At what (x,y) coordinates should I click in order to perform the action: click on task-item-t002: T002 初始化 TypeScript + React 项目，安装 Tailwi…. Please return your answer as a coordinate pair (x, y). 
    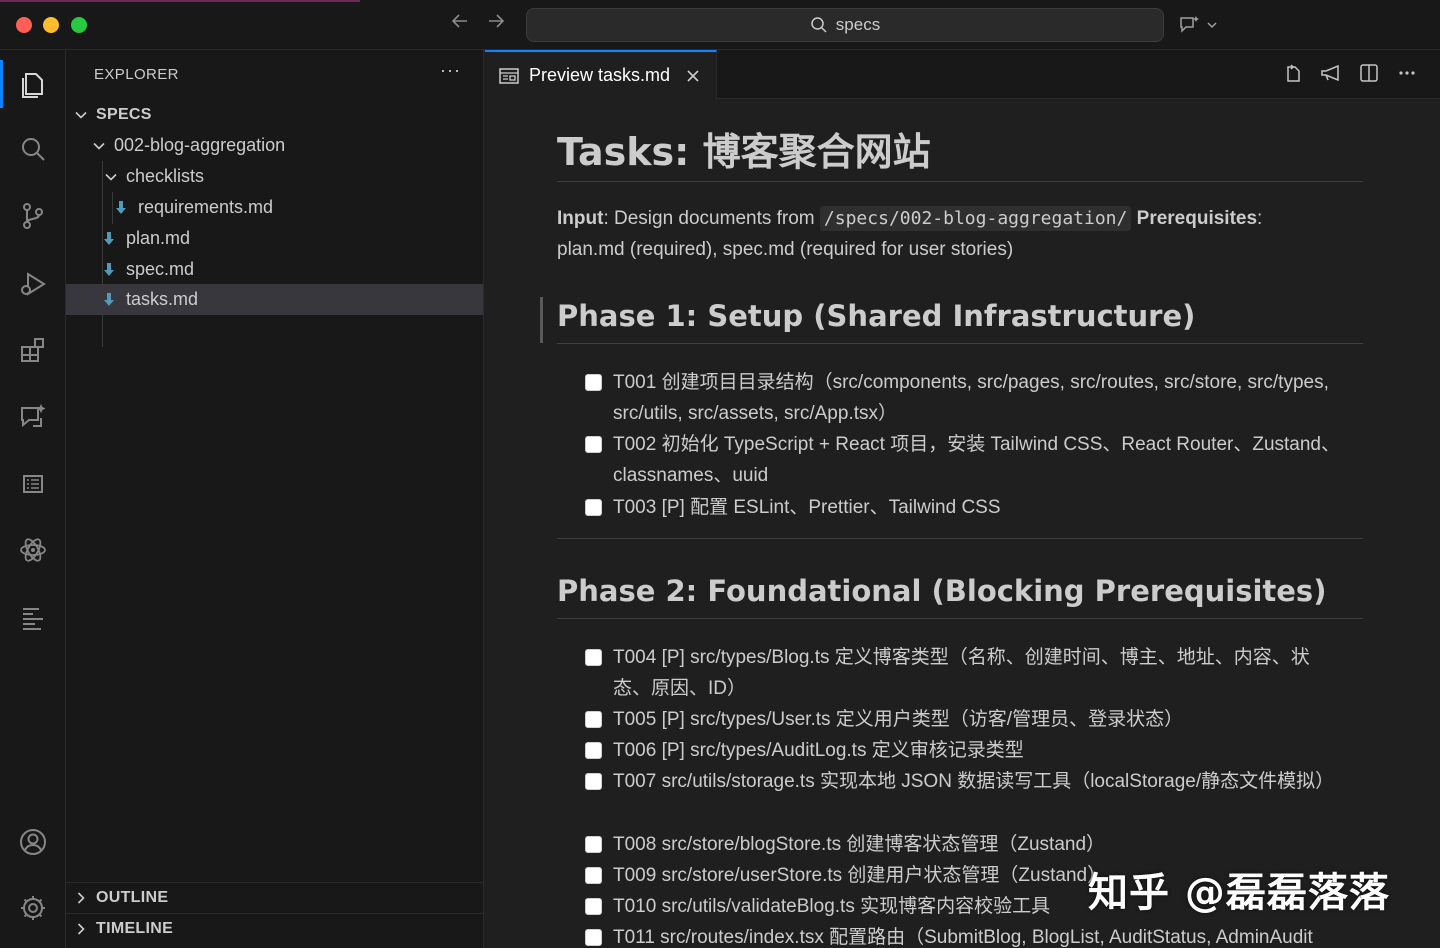
    Looking at the image, I should click on (965, 460).